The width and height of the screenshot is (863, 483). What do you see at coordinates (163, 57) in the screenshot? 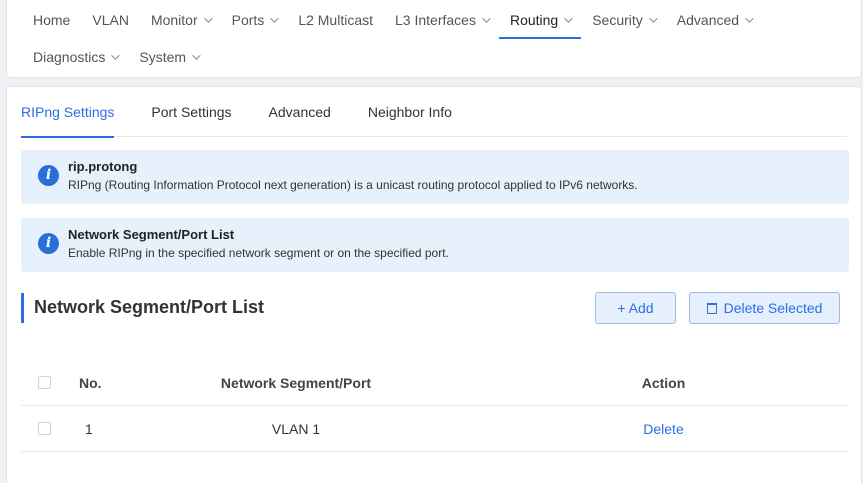
I see `nav-item-label: System` at bounding box center [163, 57].